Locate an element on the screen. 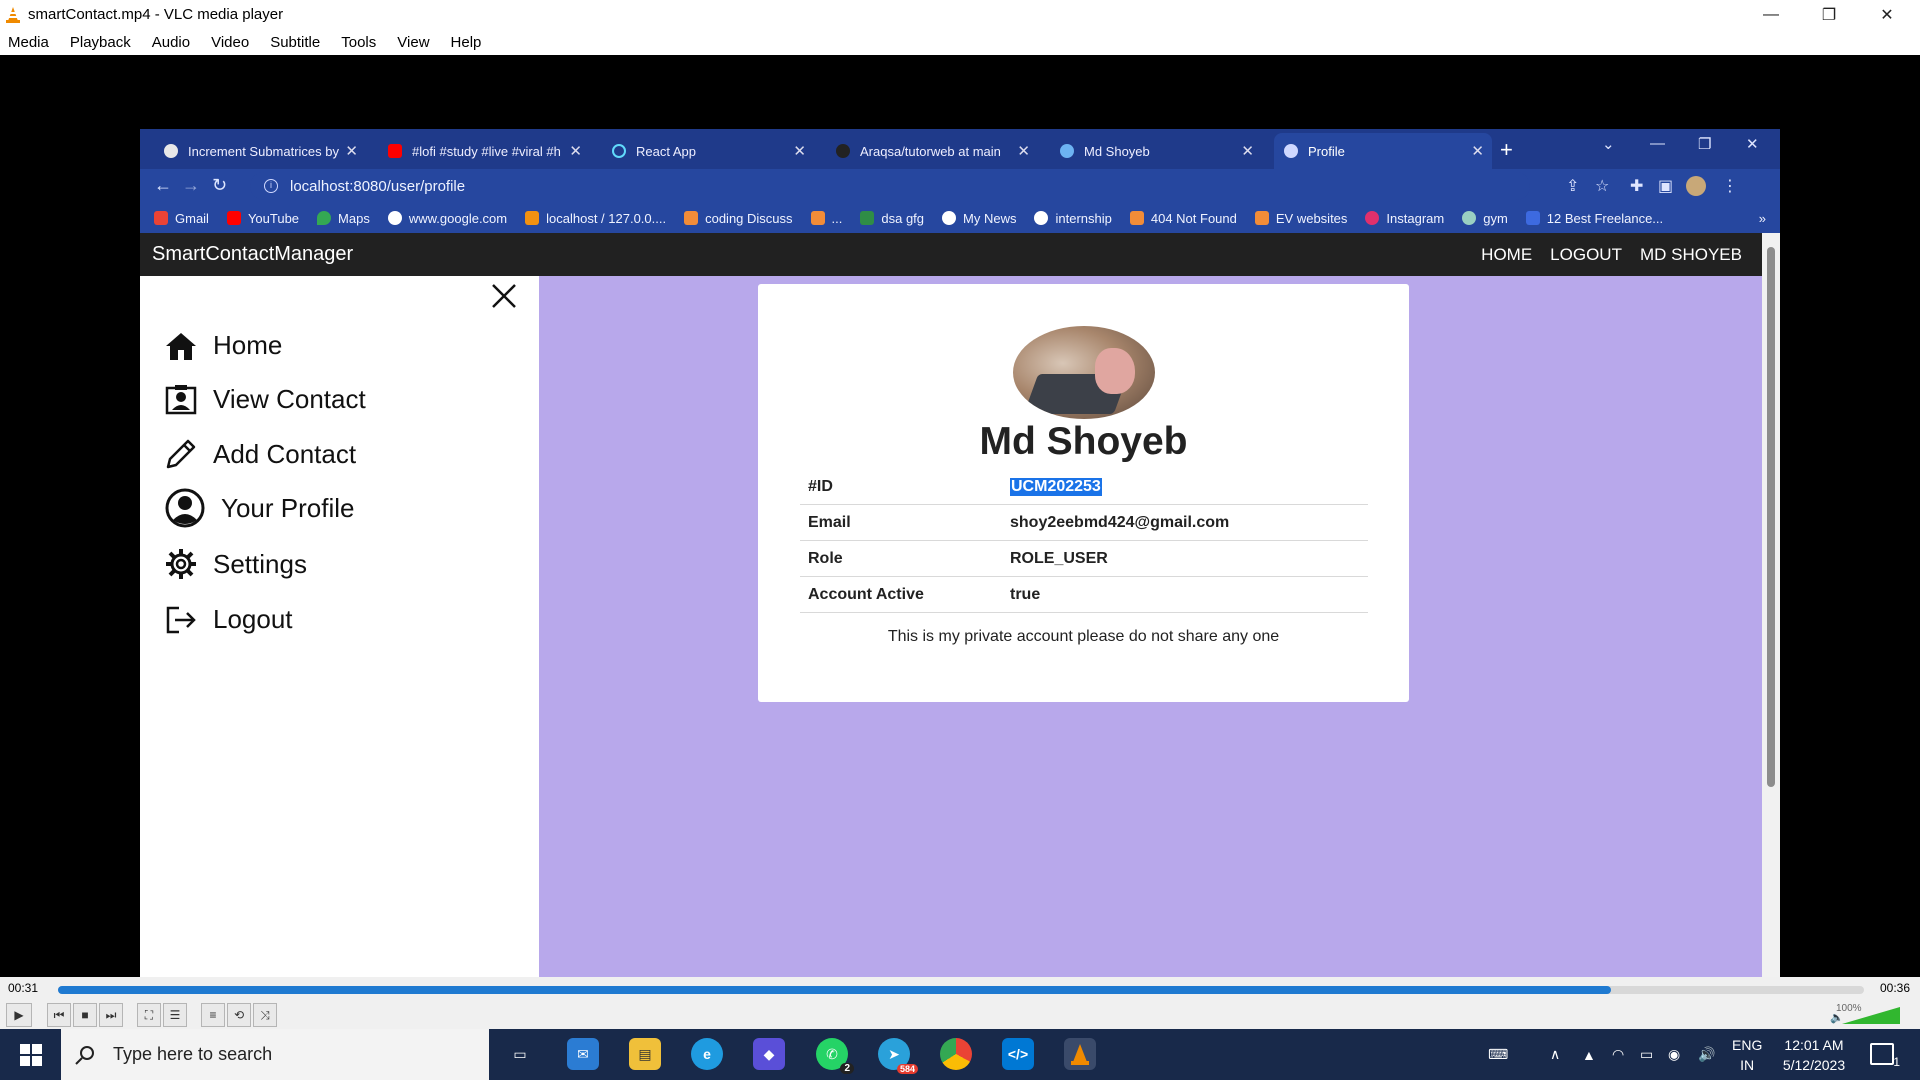 The width and height of the screenshot is (1920, 1080). playlist-button: ≡ is located at coordinates (213, 1015).